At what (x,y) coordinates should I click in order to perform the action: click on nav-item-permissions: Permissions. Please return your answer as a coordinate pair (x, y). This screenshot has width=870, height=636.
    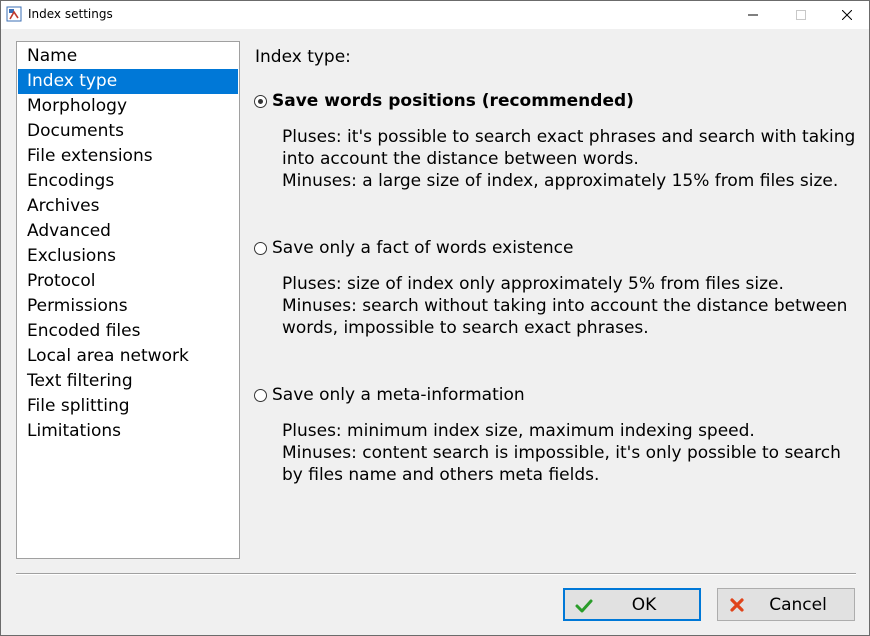
    Looking at the image, I should click on (128, 306).